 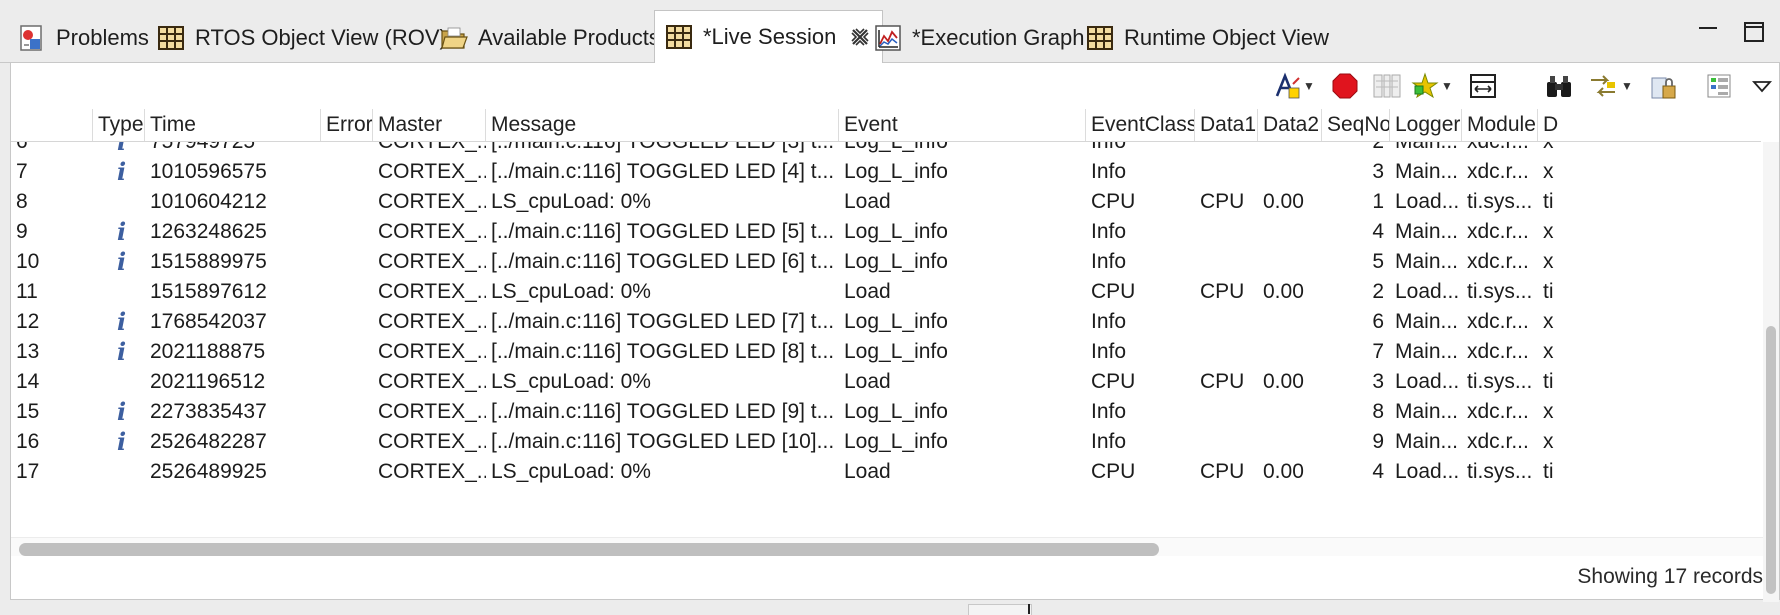 I want to click on tab-available-products: Available Products, so click(x=550, y=38).